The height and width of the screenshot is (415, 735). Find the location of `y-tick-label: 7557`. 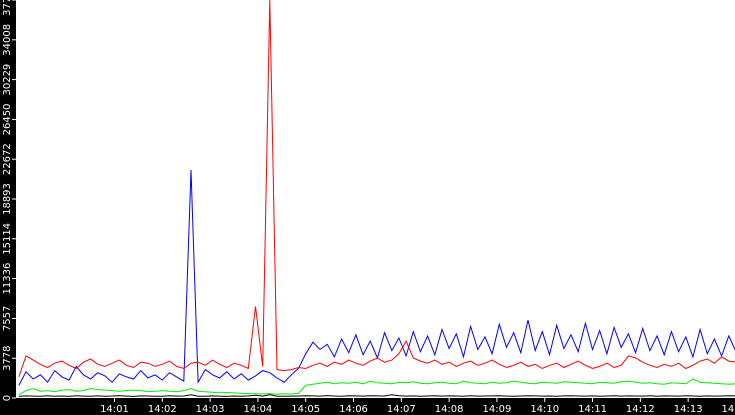

y-tick-label: 7557 is located at coordinates (7, 318).